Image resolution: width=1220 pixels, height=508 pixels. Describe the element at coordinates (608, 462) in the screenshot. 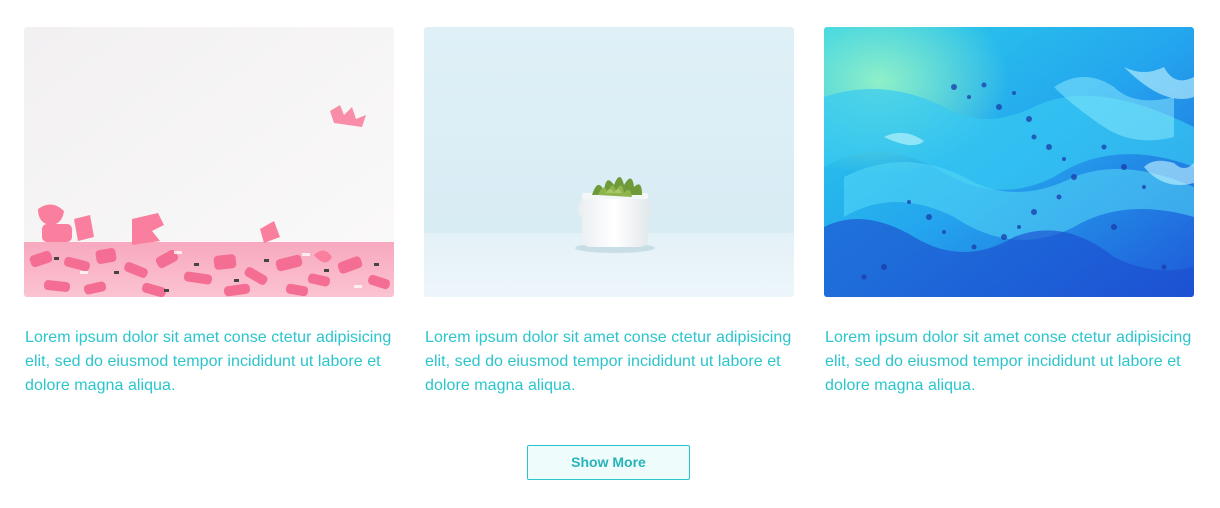

I see `show-more-button: Show More` at that location.